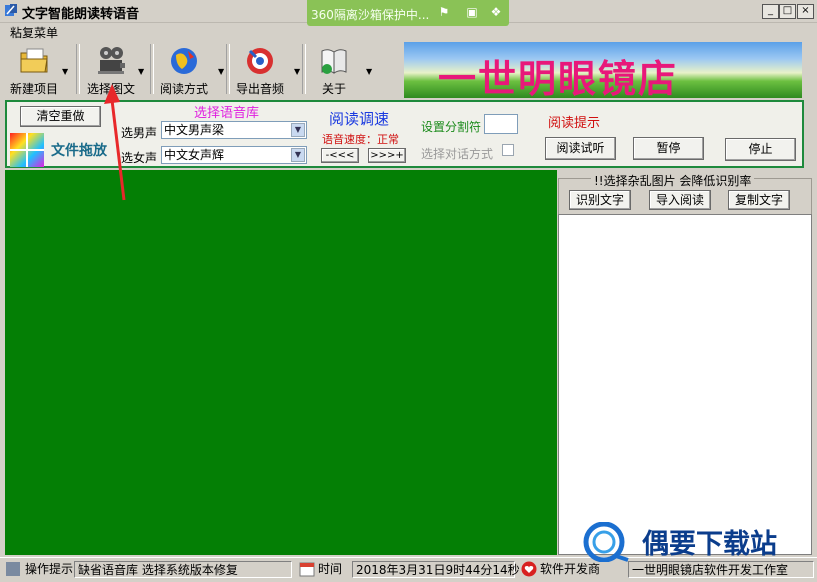 The width and height of the screenshot is (817, 582). I want to click on minimize-button: _, so click(770, 11).